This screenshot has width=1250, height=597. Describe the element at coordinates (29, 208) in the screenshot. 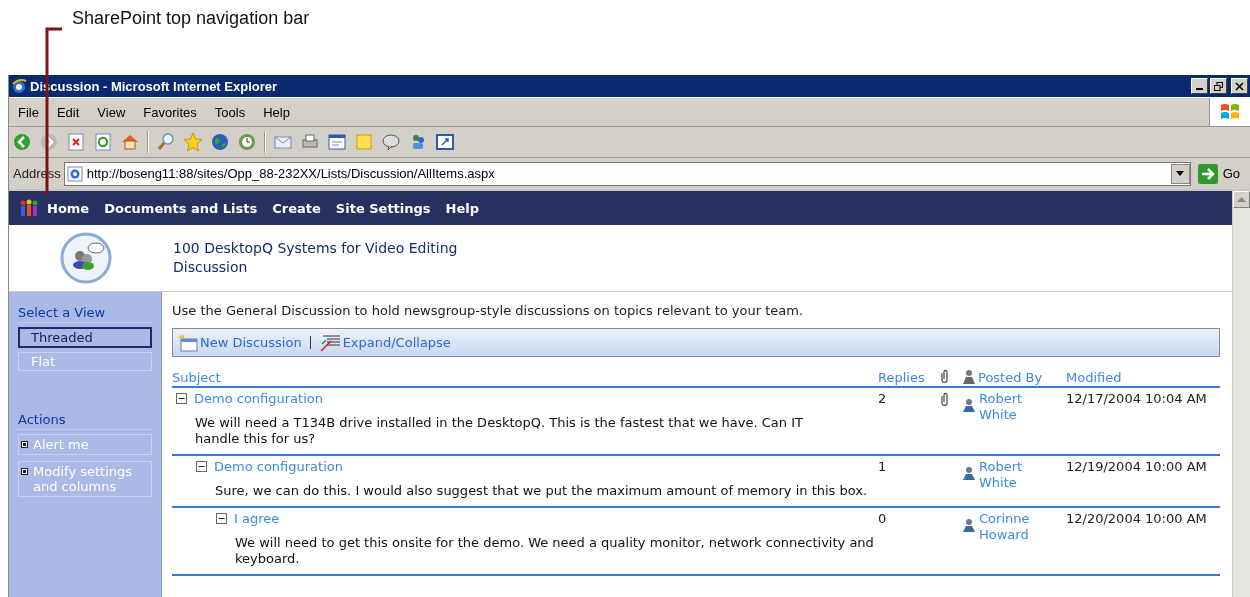

I see `people-icon` at that location.